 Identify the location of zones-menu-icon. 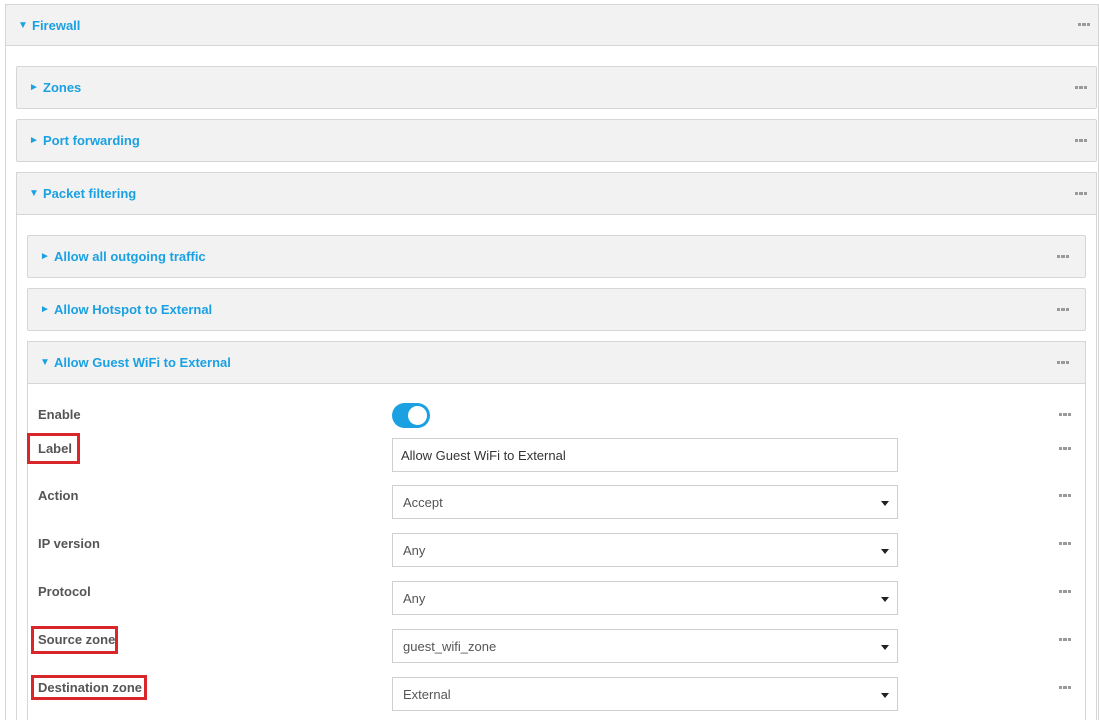
(1081, 87).